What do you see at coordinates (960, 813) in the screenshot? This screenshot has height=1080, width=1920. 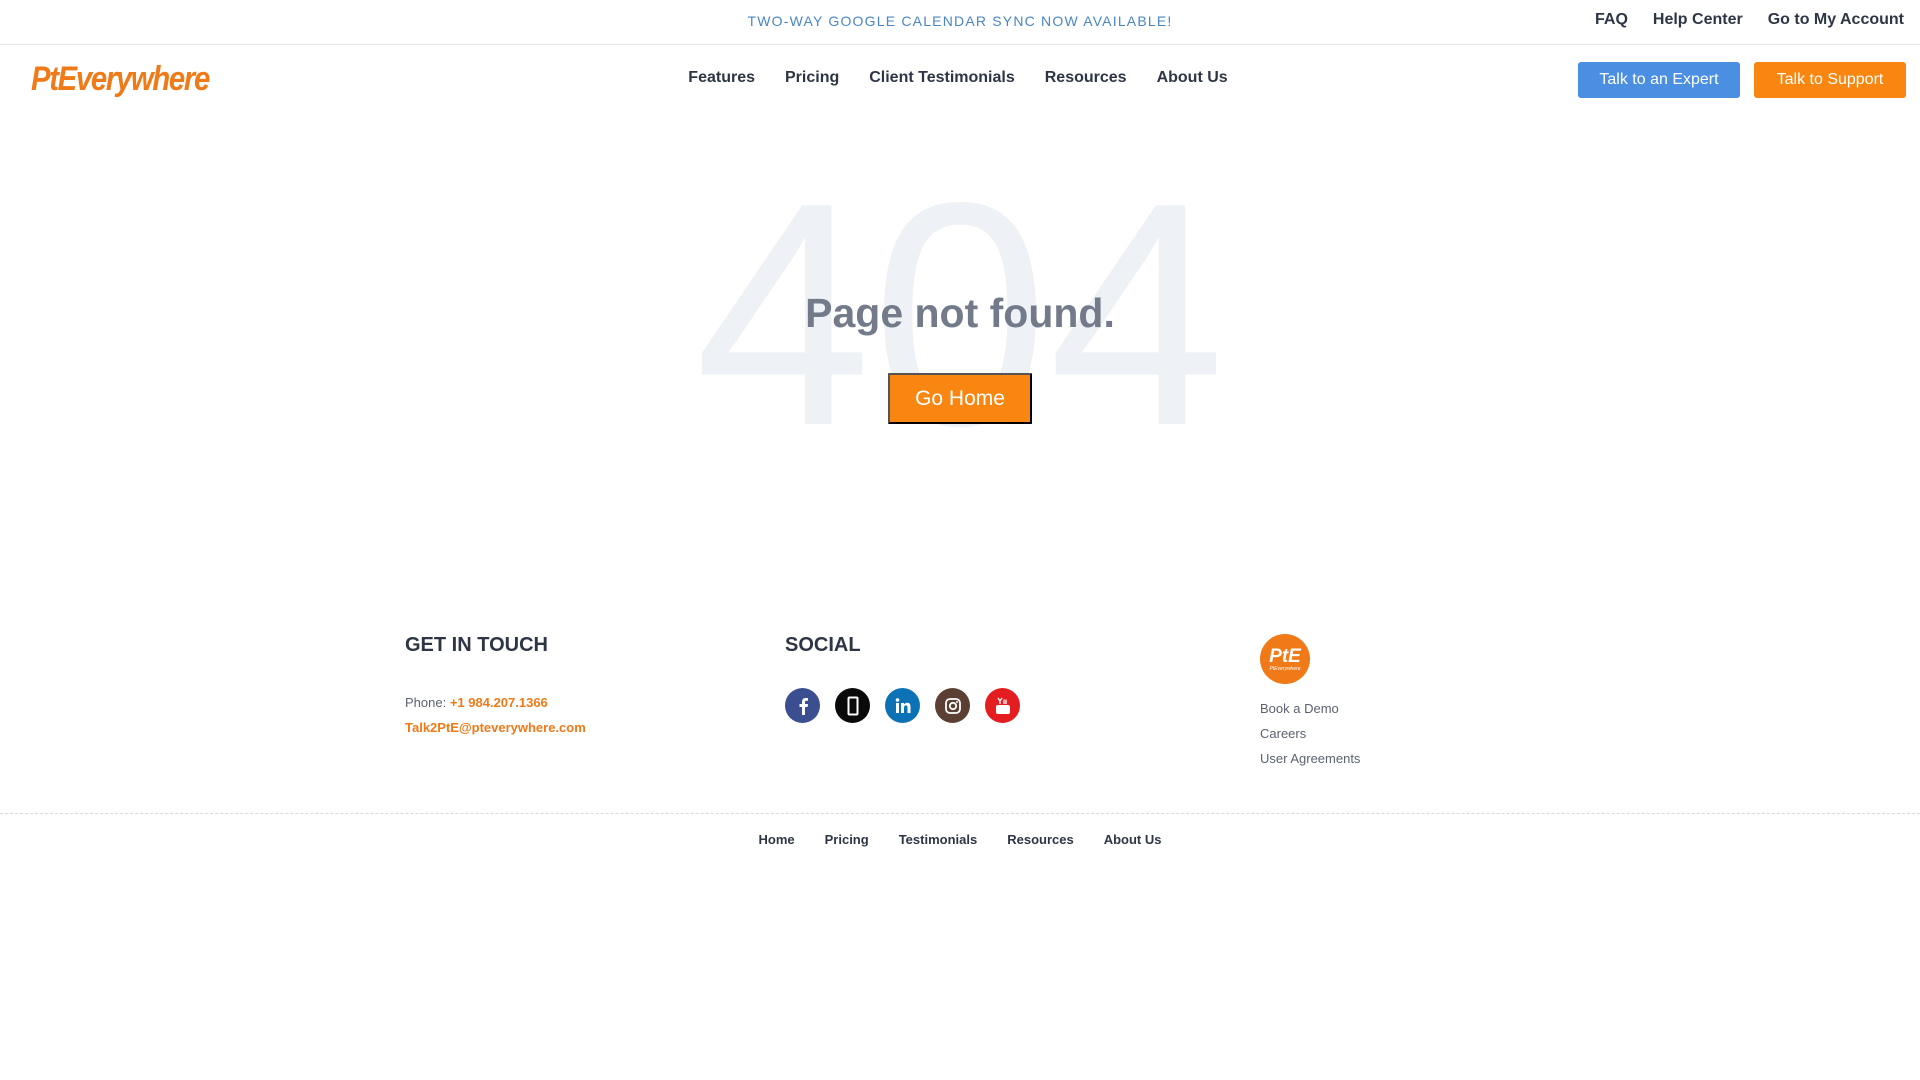 I see `footer-divider` at bounding box center [960, 813].